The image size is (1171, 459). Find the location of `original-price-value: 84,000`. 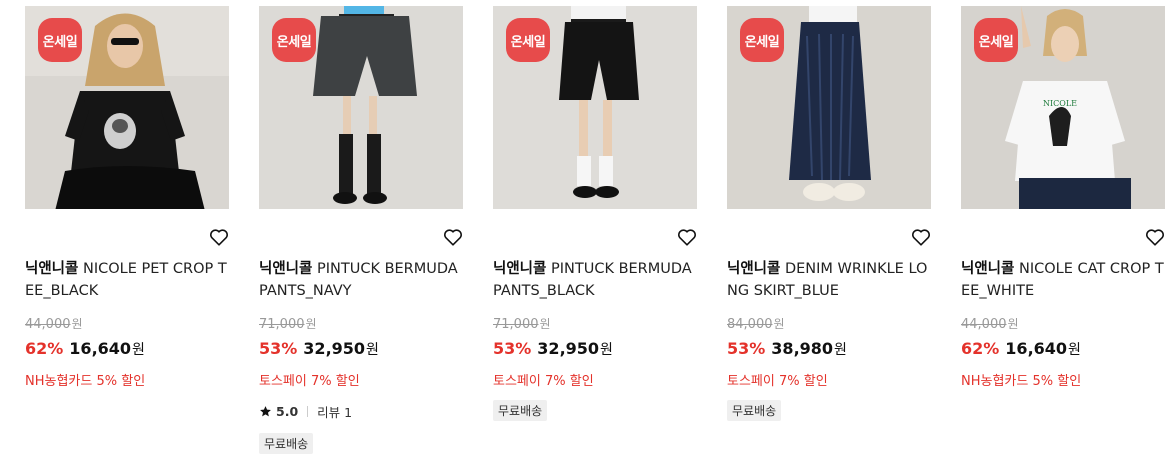

original-price-value: 84,000 is located at coordinates (750, 324).